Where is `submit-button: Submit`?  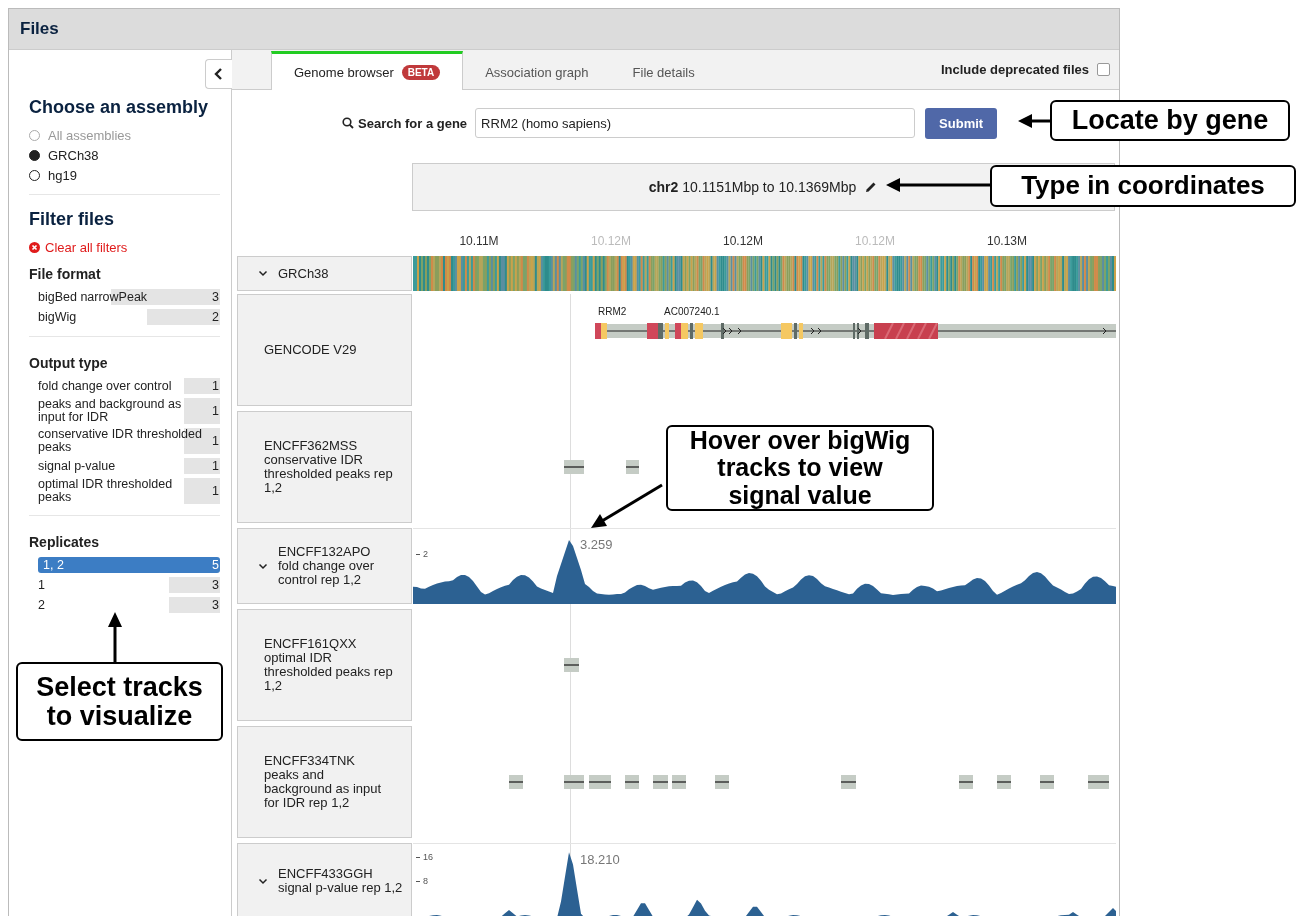 submit-button: Submit is located at coordinates (961, 123).